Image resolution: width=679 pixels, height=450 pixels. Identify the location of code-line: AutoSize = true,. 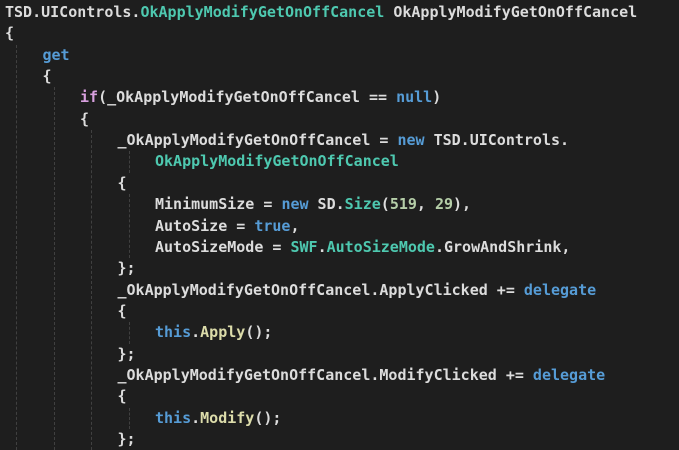
(227, 226).